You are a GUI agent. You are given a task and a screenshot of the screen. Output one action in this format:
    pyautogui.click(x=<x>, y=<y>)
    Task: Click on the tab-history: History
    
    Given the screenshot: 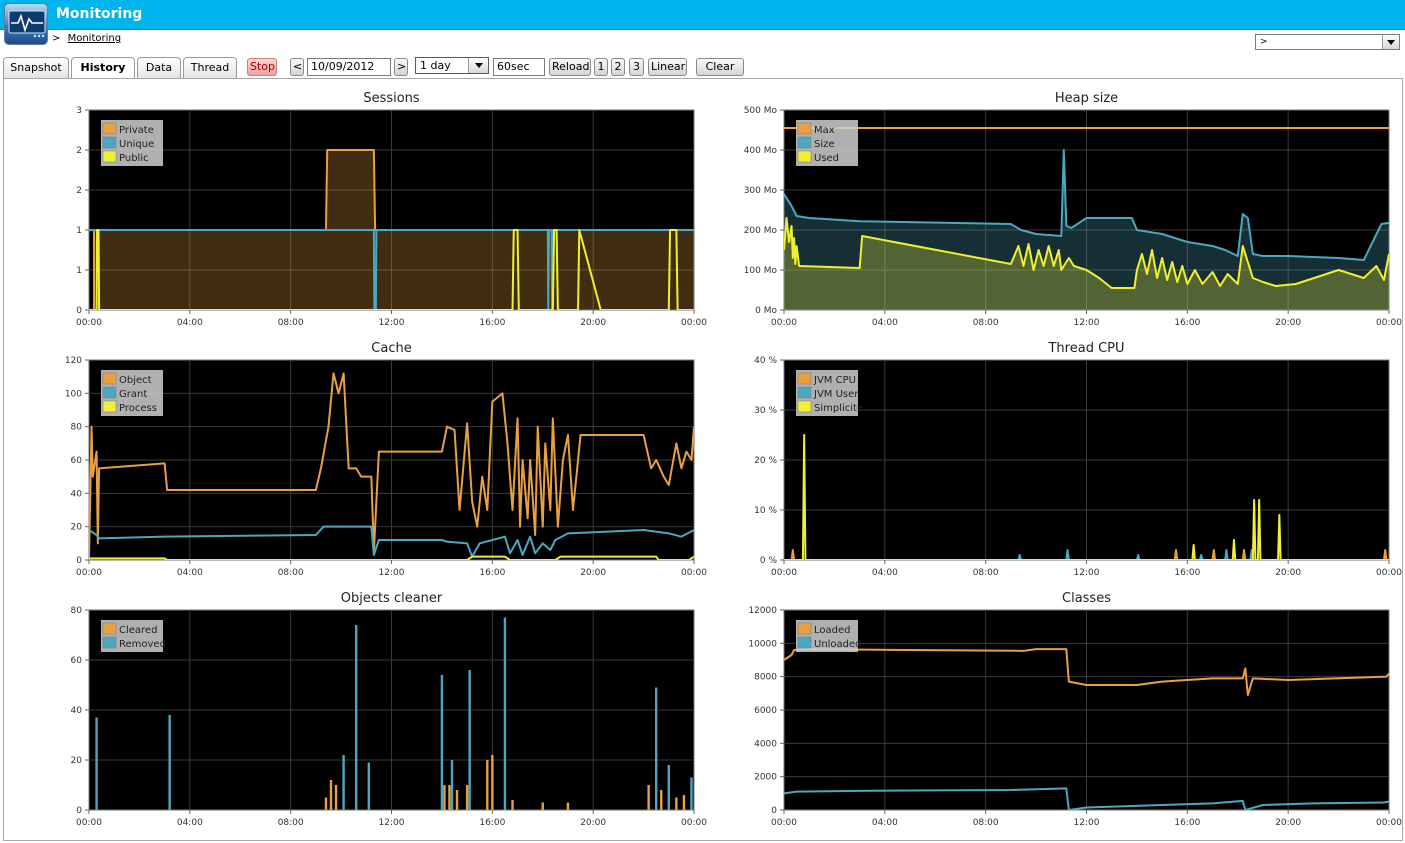 What is the action you would take?
    pyautogui.click(x=103, y=68)
    